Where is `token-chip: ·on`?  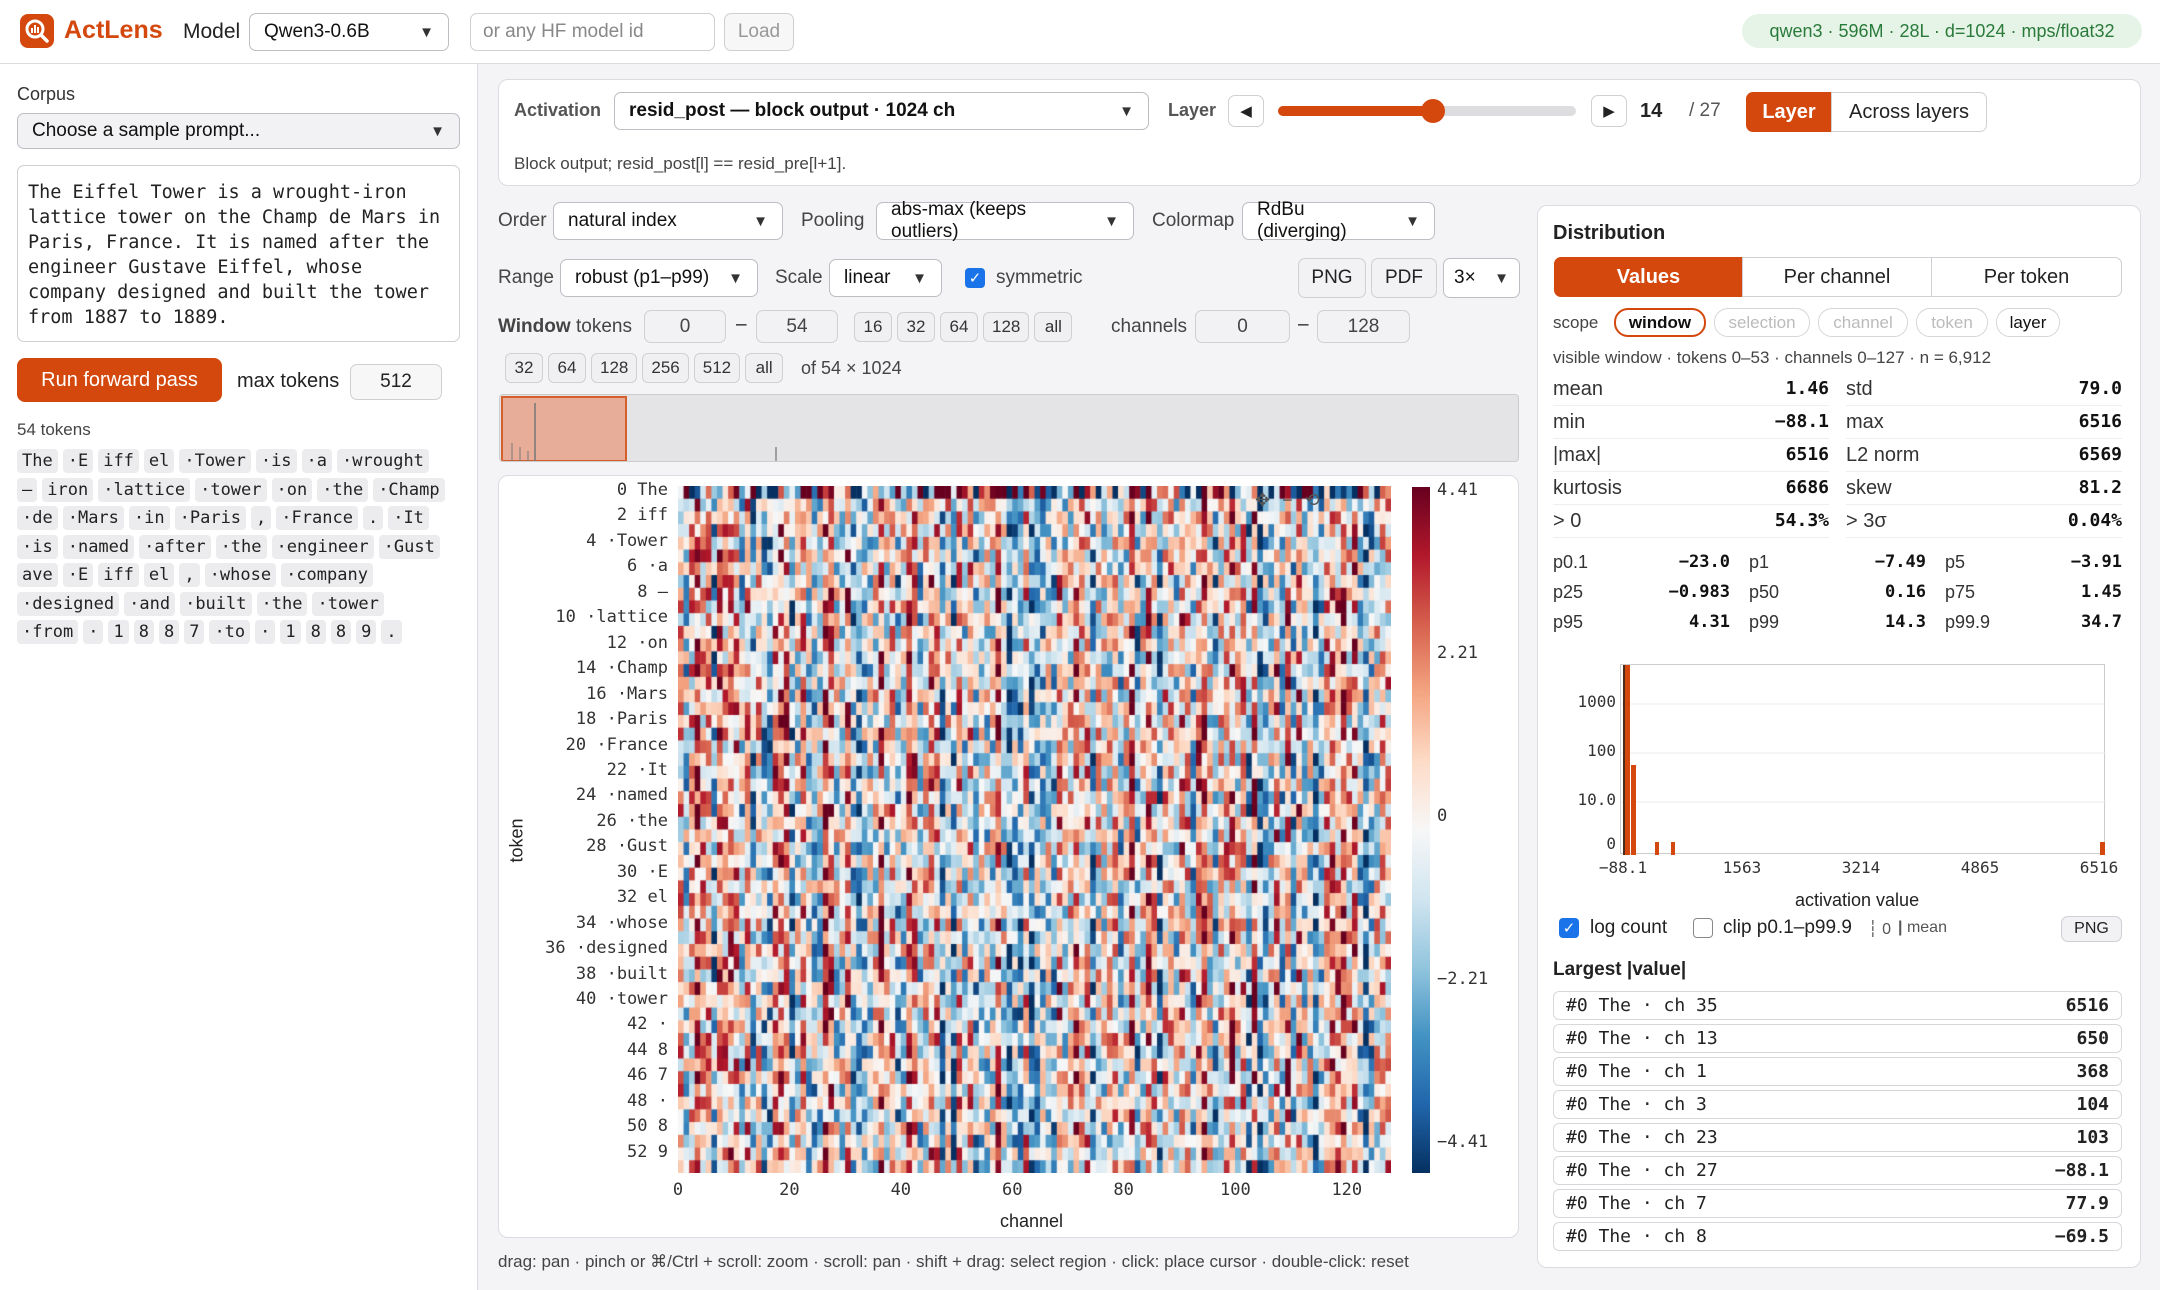 token-chip: ·on is located at coordinates (292, 489).